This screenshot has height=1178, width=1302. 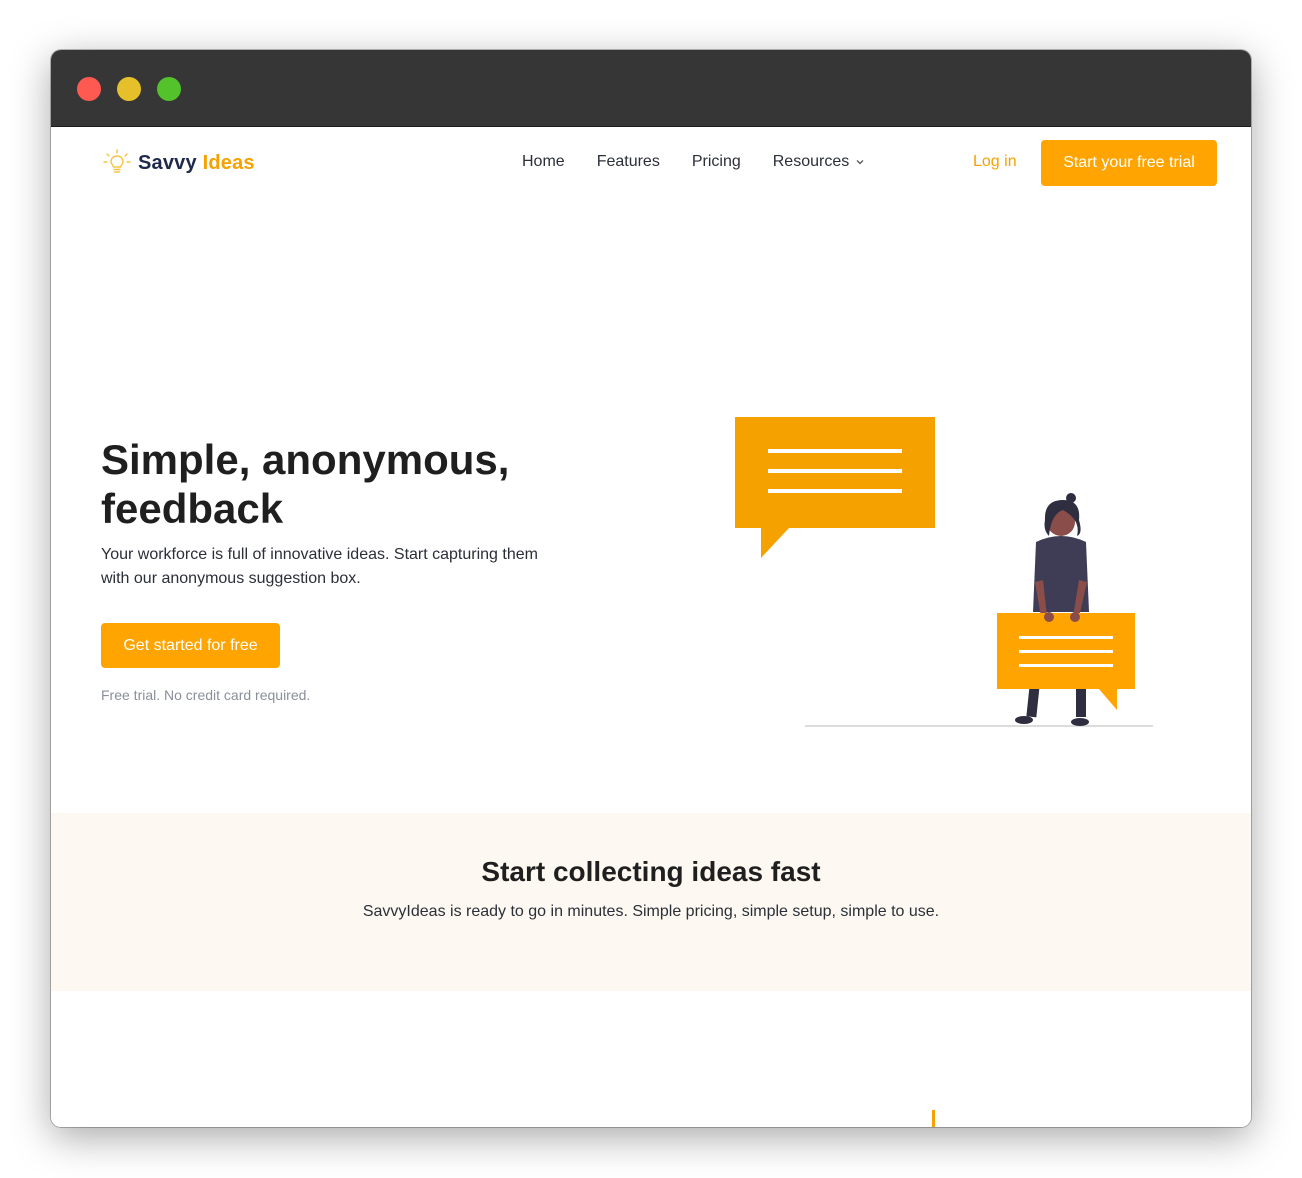 I want to click on site-logo: Savvy Ideas, so click(x=178, y=163).